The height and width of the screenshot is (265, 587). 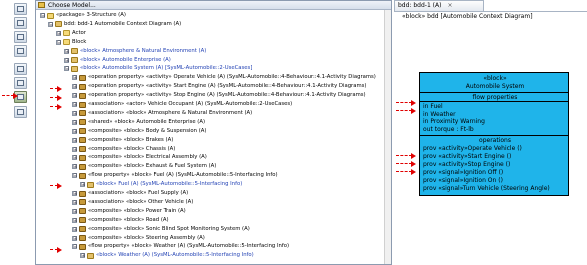 I want to click on tree-item: ⊞ «association» «block» Other Vehicle (A), so click(x=132, y=202).